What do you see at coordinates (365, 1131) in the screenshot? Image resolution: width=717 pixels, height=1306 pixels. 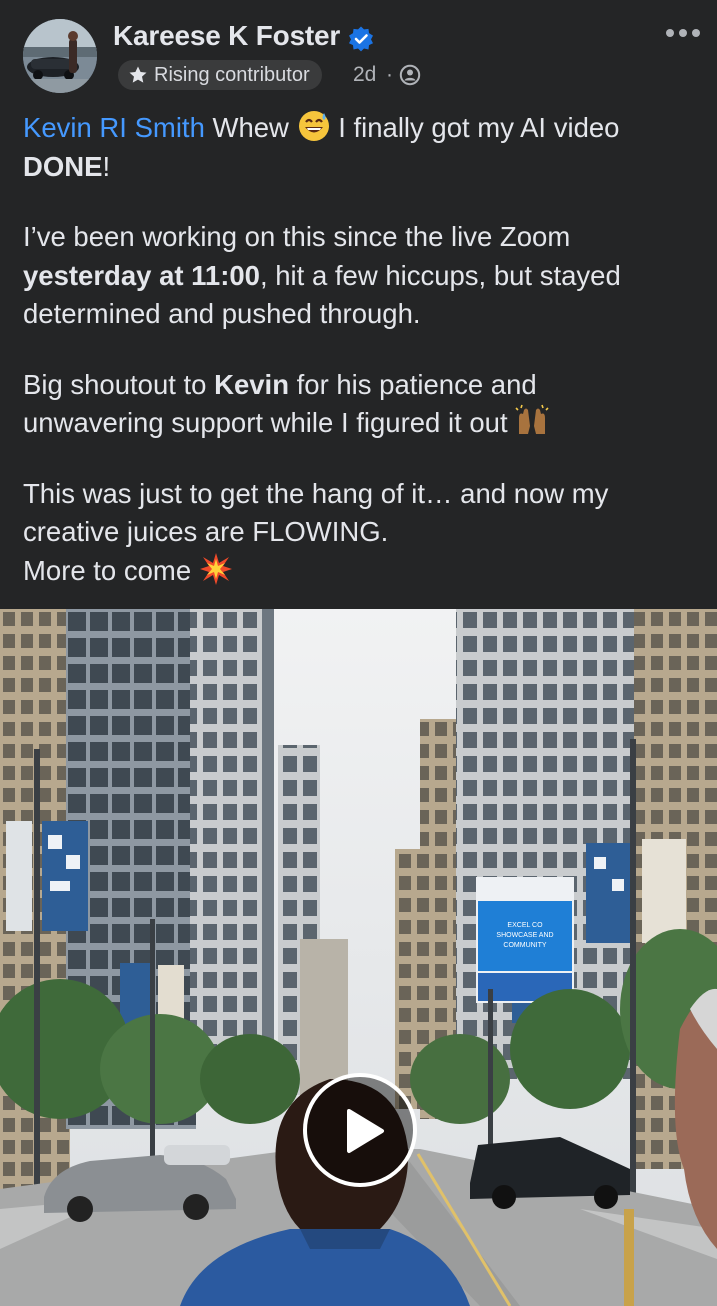 I see `play-icon` at bounding box center [365, 1131].